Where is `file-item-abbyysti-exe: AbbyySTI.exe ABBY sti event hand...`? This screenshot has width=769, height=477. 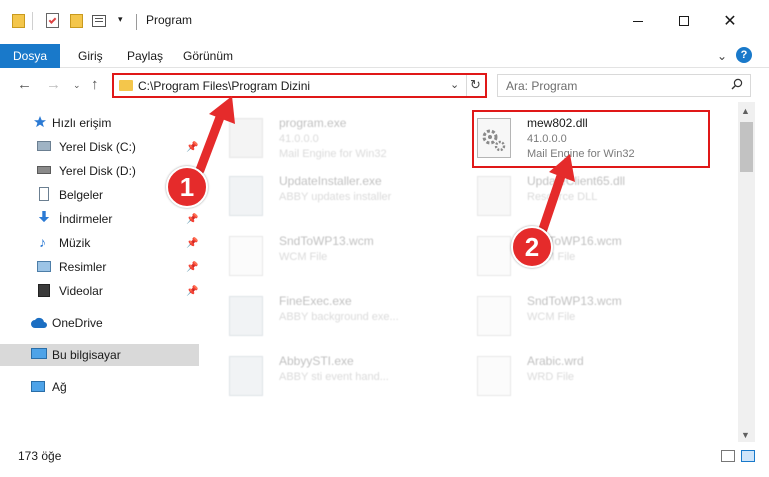
file-item-abbyysti-exe: AbbyySTI.exe ABBY sti event hand... is located at coordinates (343, 376).